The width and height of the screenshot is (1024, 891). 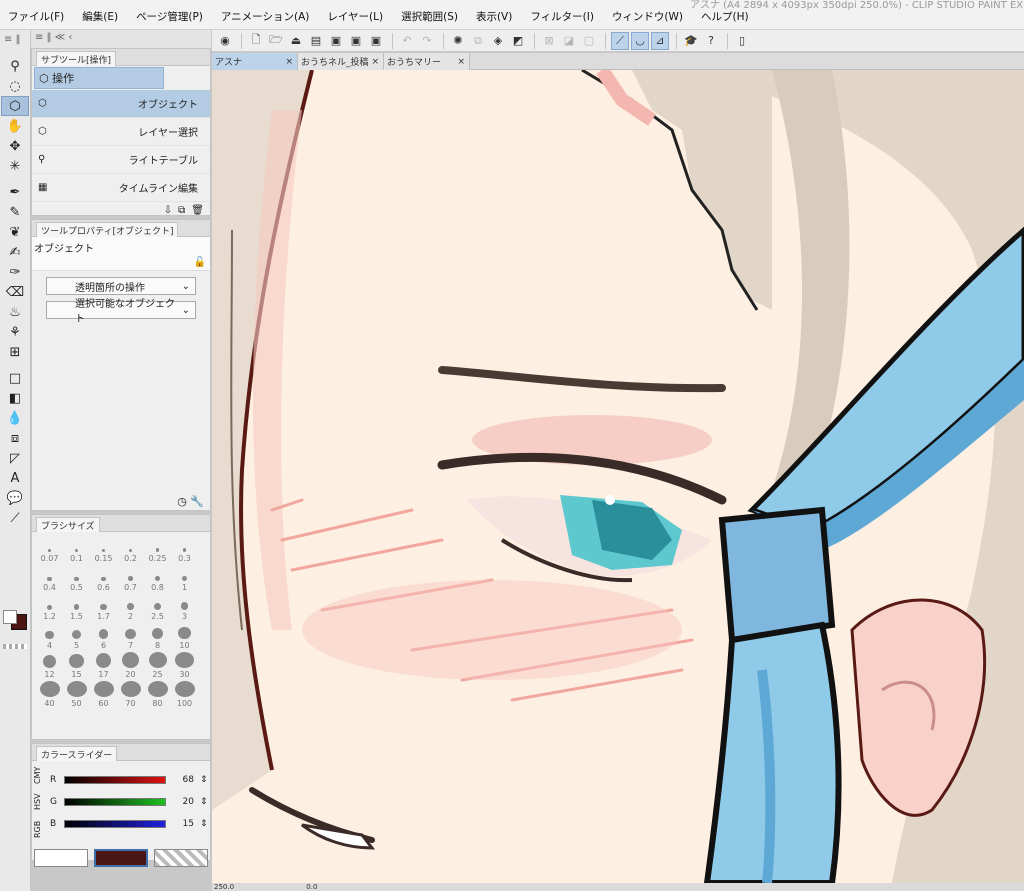 What do you see at coordinates (296, 41) in the screenshot?
I see `save-icon: ⏏` at bounding box center [296, 41].